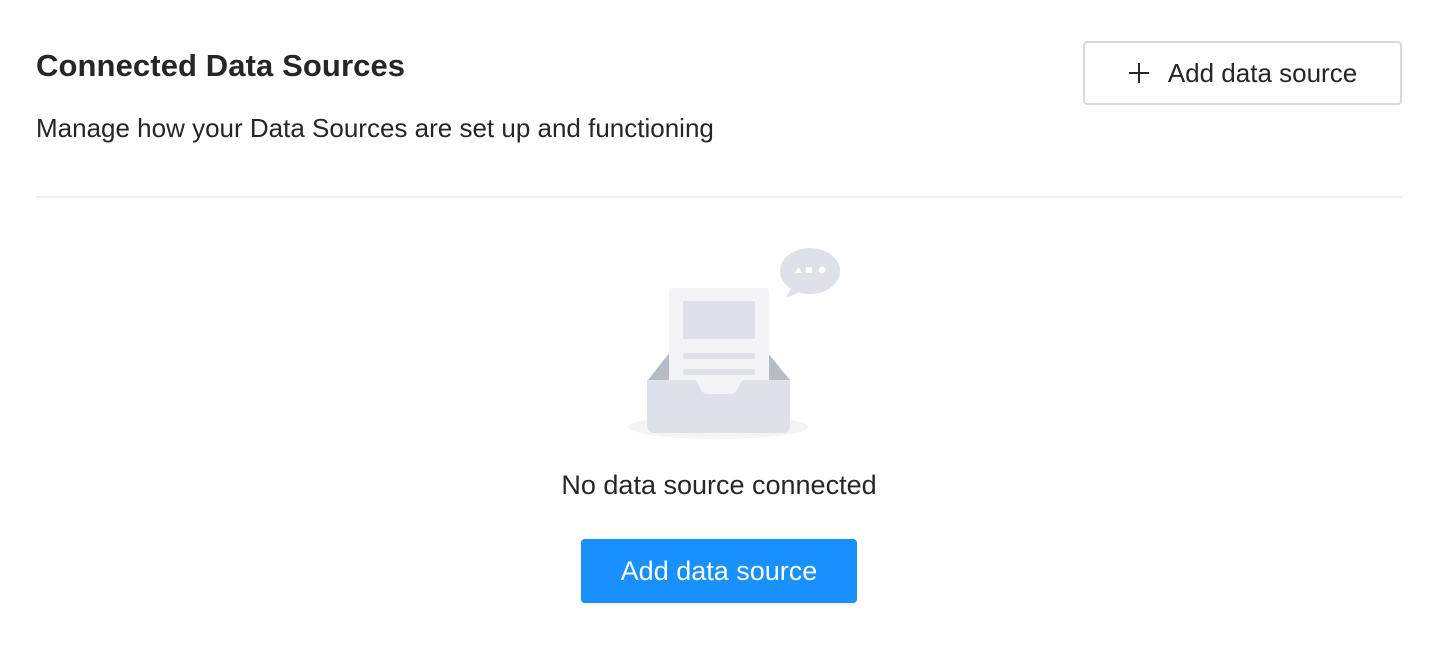 The width and height of the screenshot is (1440, 645). What do you see at coordinates (1138, 73) in the screenshot?
I see `plus-icon` at bounding box center [1138, 73].